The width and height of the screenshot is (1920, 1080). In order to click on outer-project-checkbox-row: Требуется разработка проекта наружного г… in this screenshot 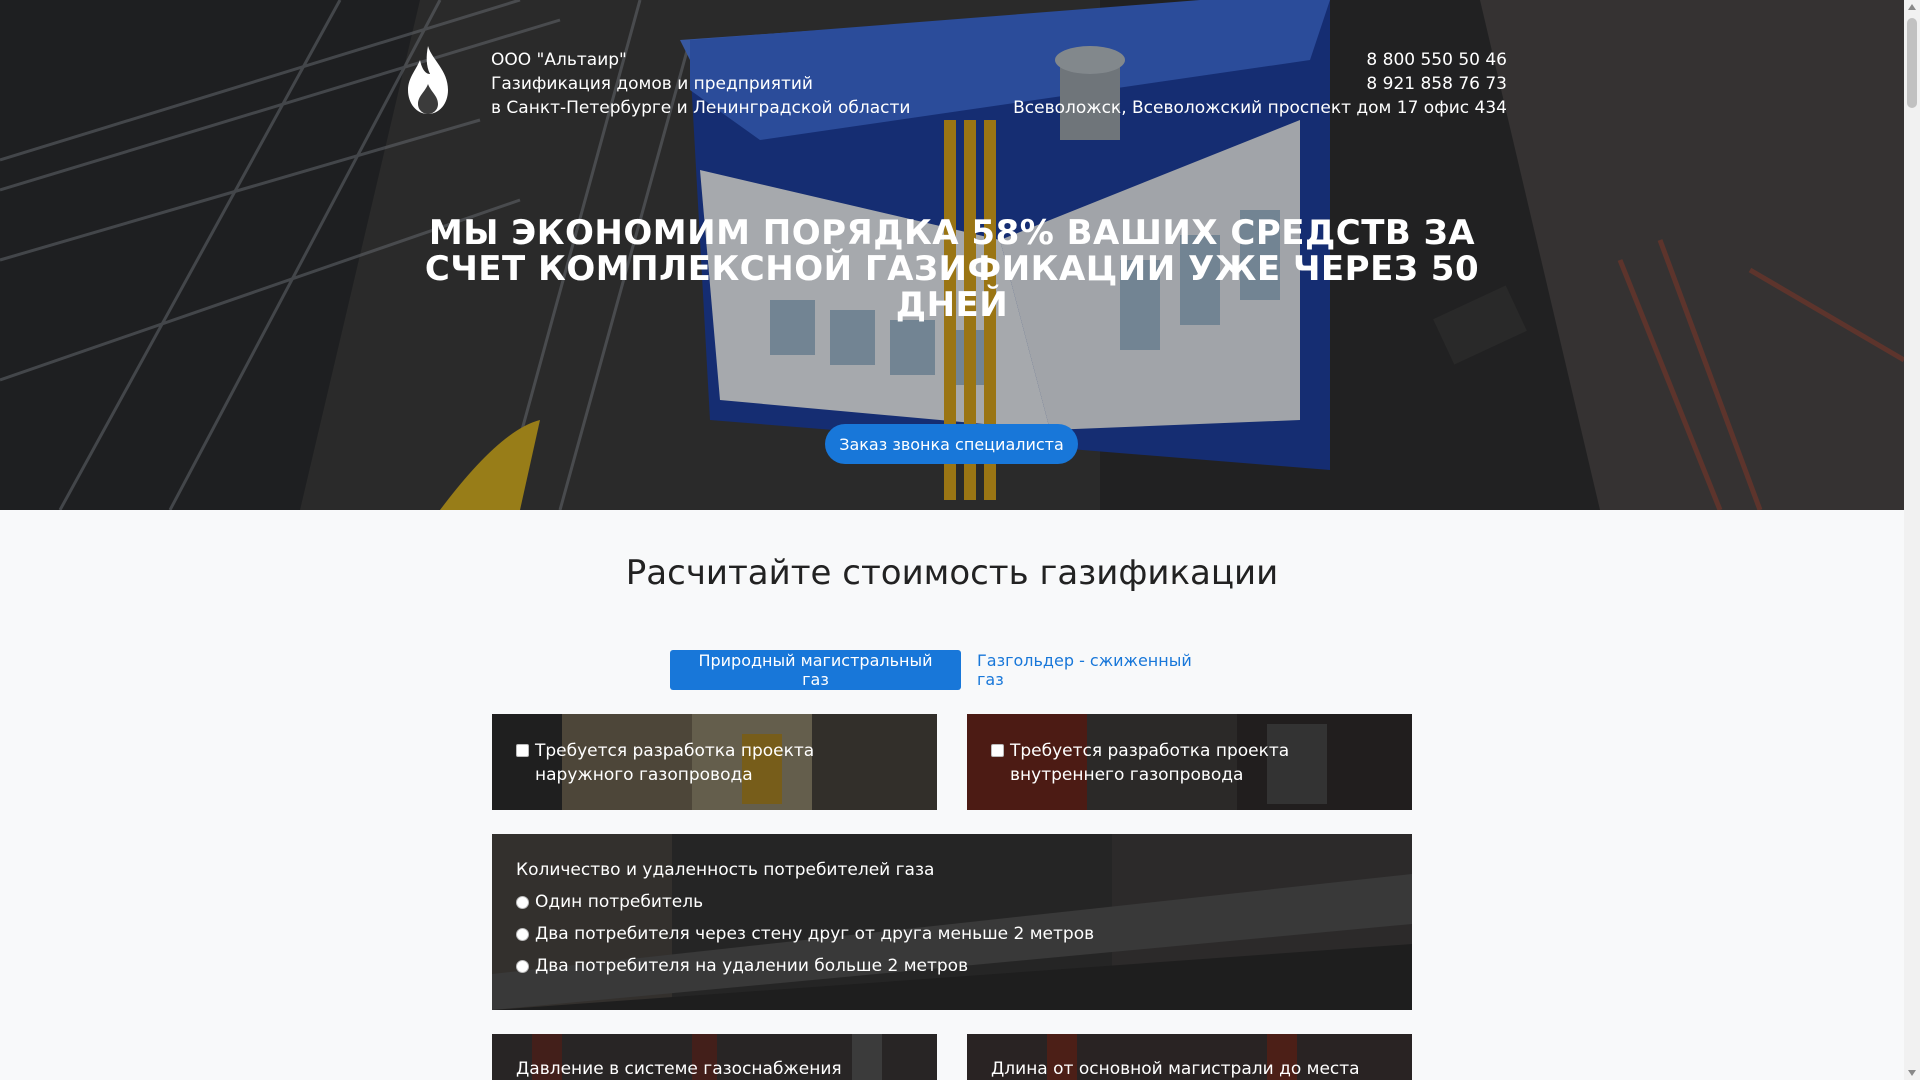, I will do `click(714, 763)`.